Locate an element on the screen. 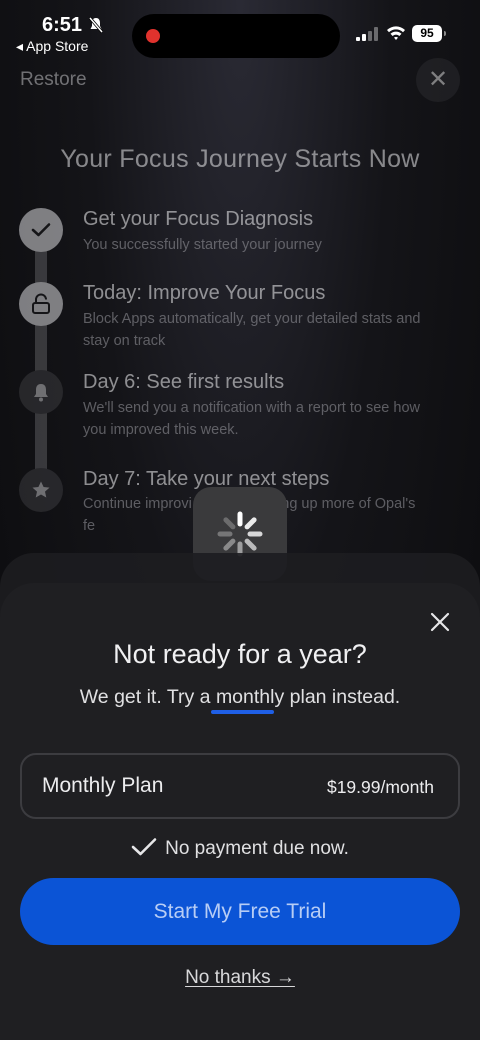 Image resolution: width=480 pixels, height=1040 pixels. step-description: You successfully started your journey is located at coordinates (202, 245).